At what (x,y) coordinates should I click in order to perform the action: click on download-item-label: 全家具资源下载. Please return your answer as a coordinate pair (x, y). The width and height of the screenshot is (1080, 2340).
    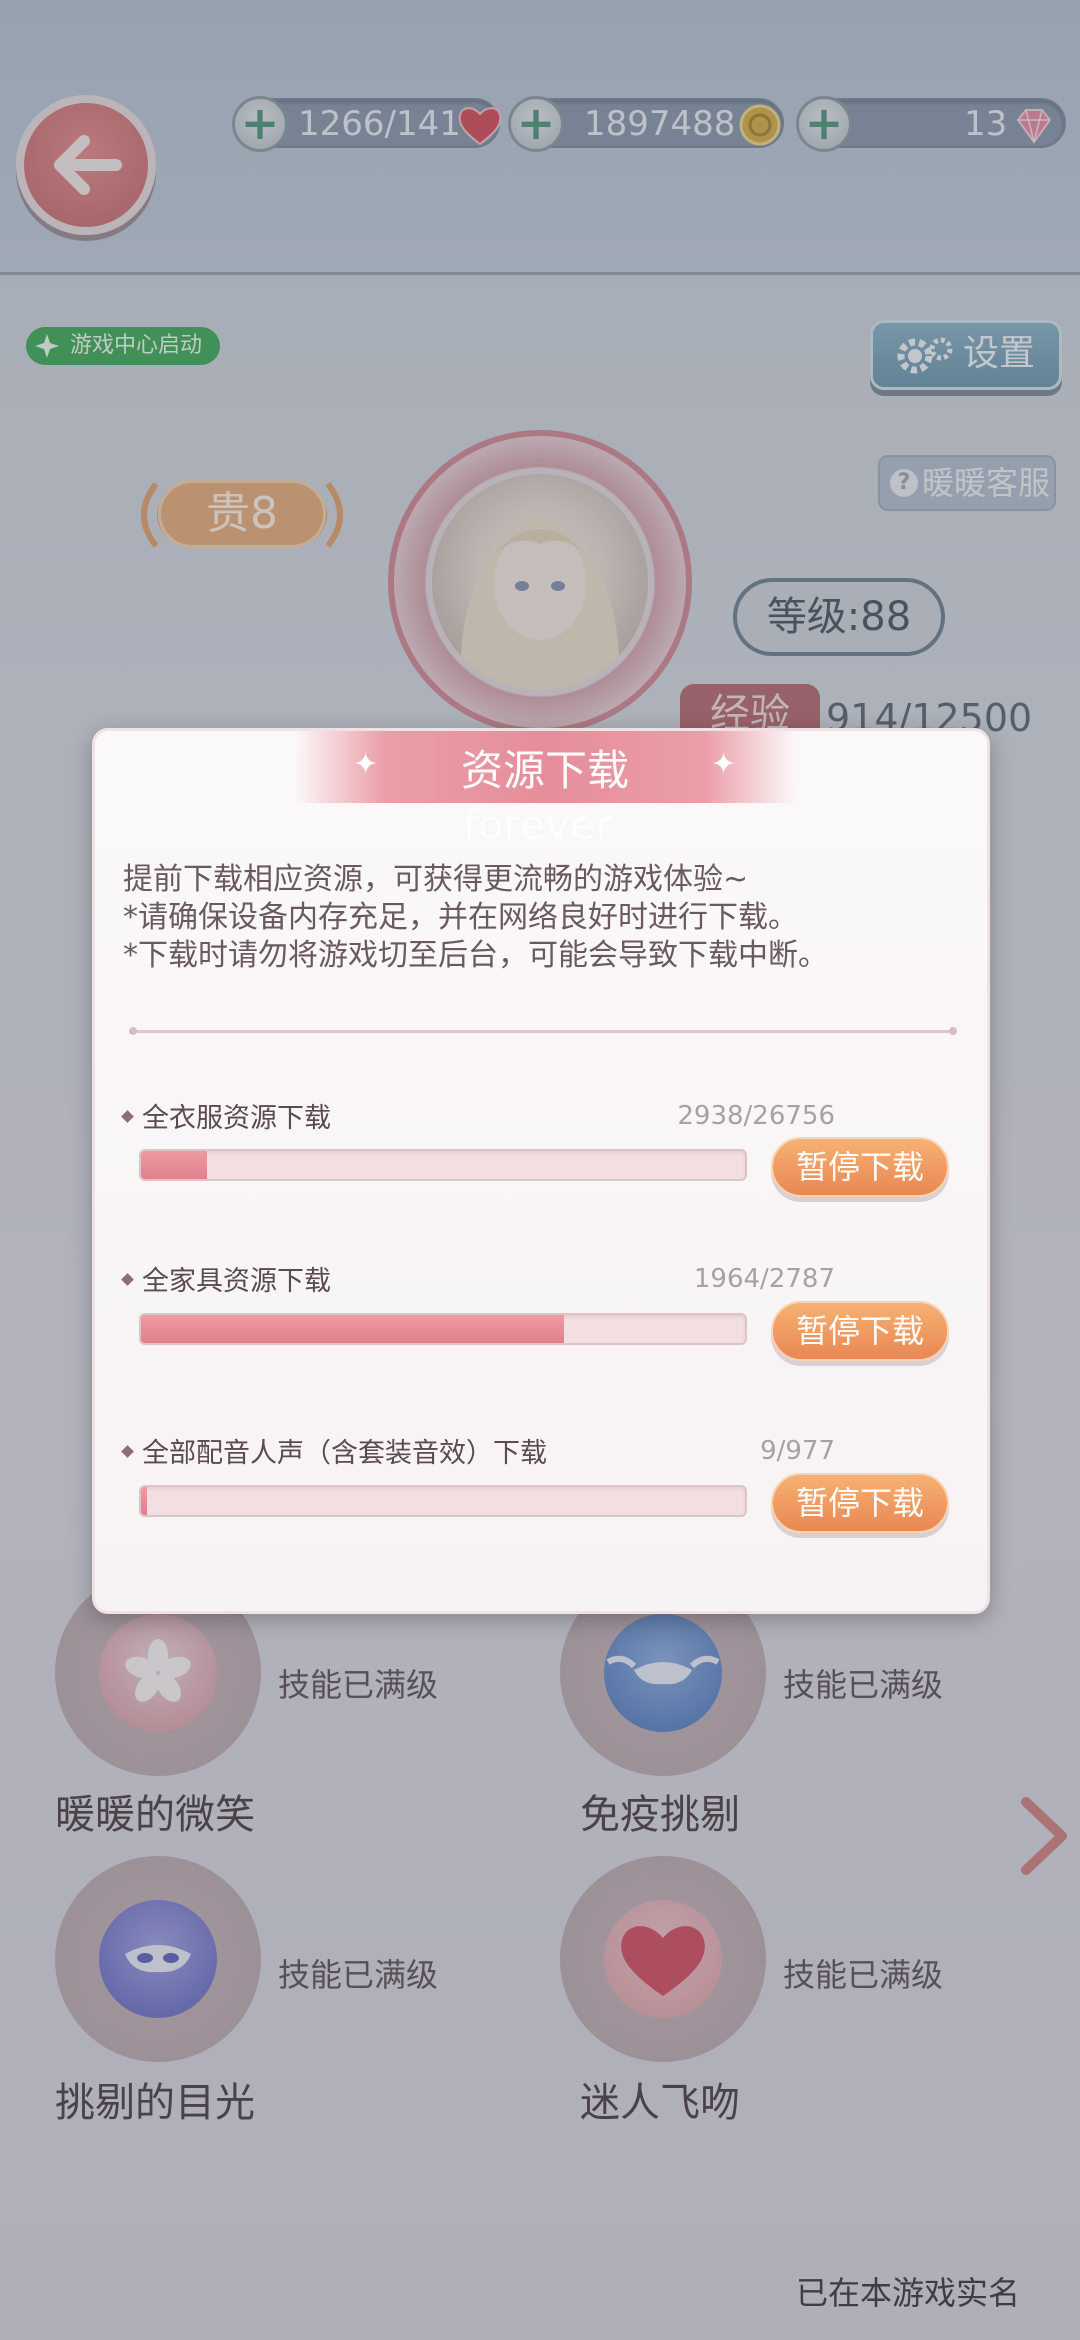
    Looking at the image, I should click on (226, 1278).